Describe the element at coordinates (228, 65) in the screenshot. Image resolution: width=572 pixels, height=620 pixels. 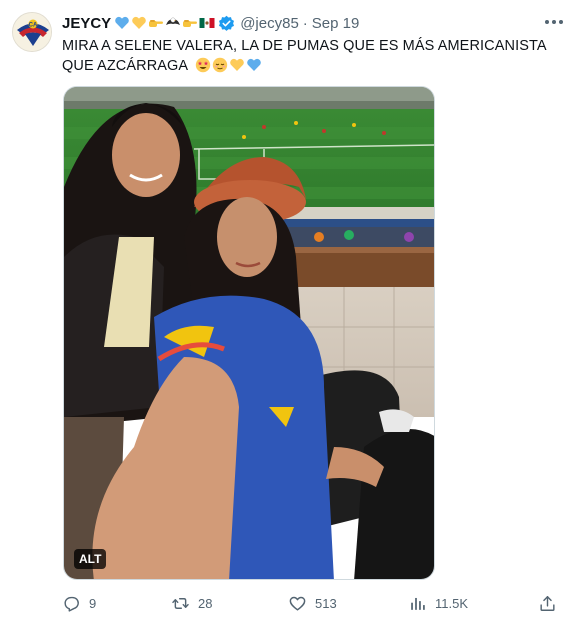
I see `text-emojis` at that location.